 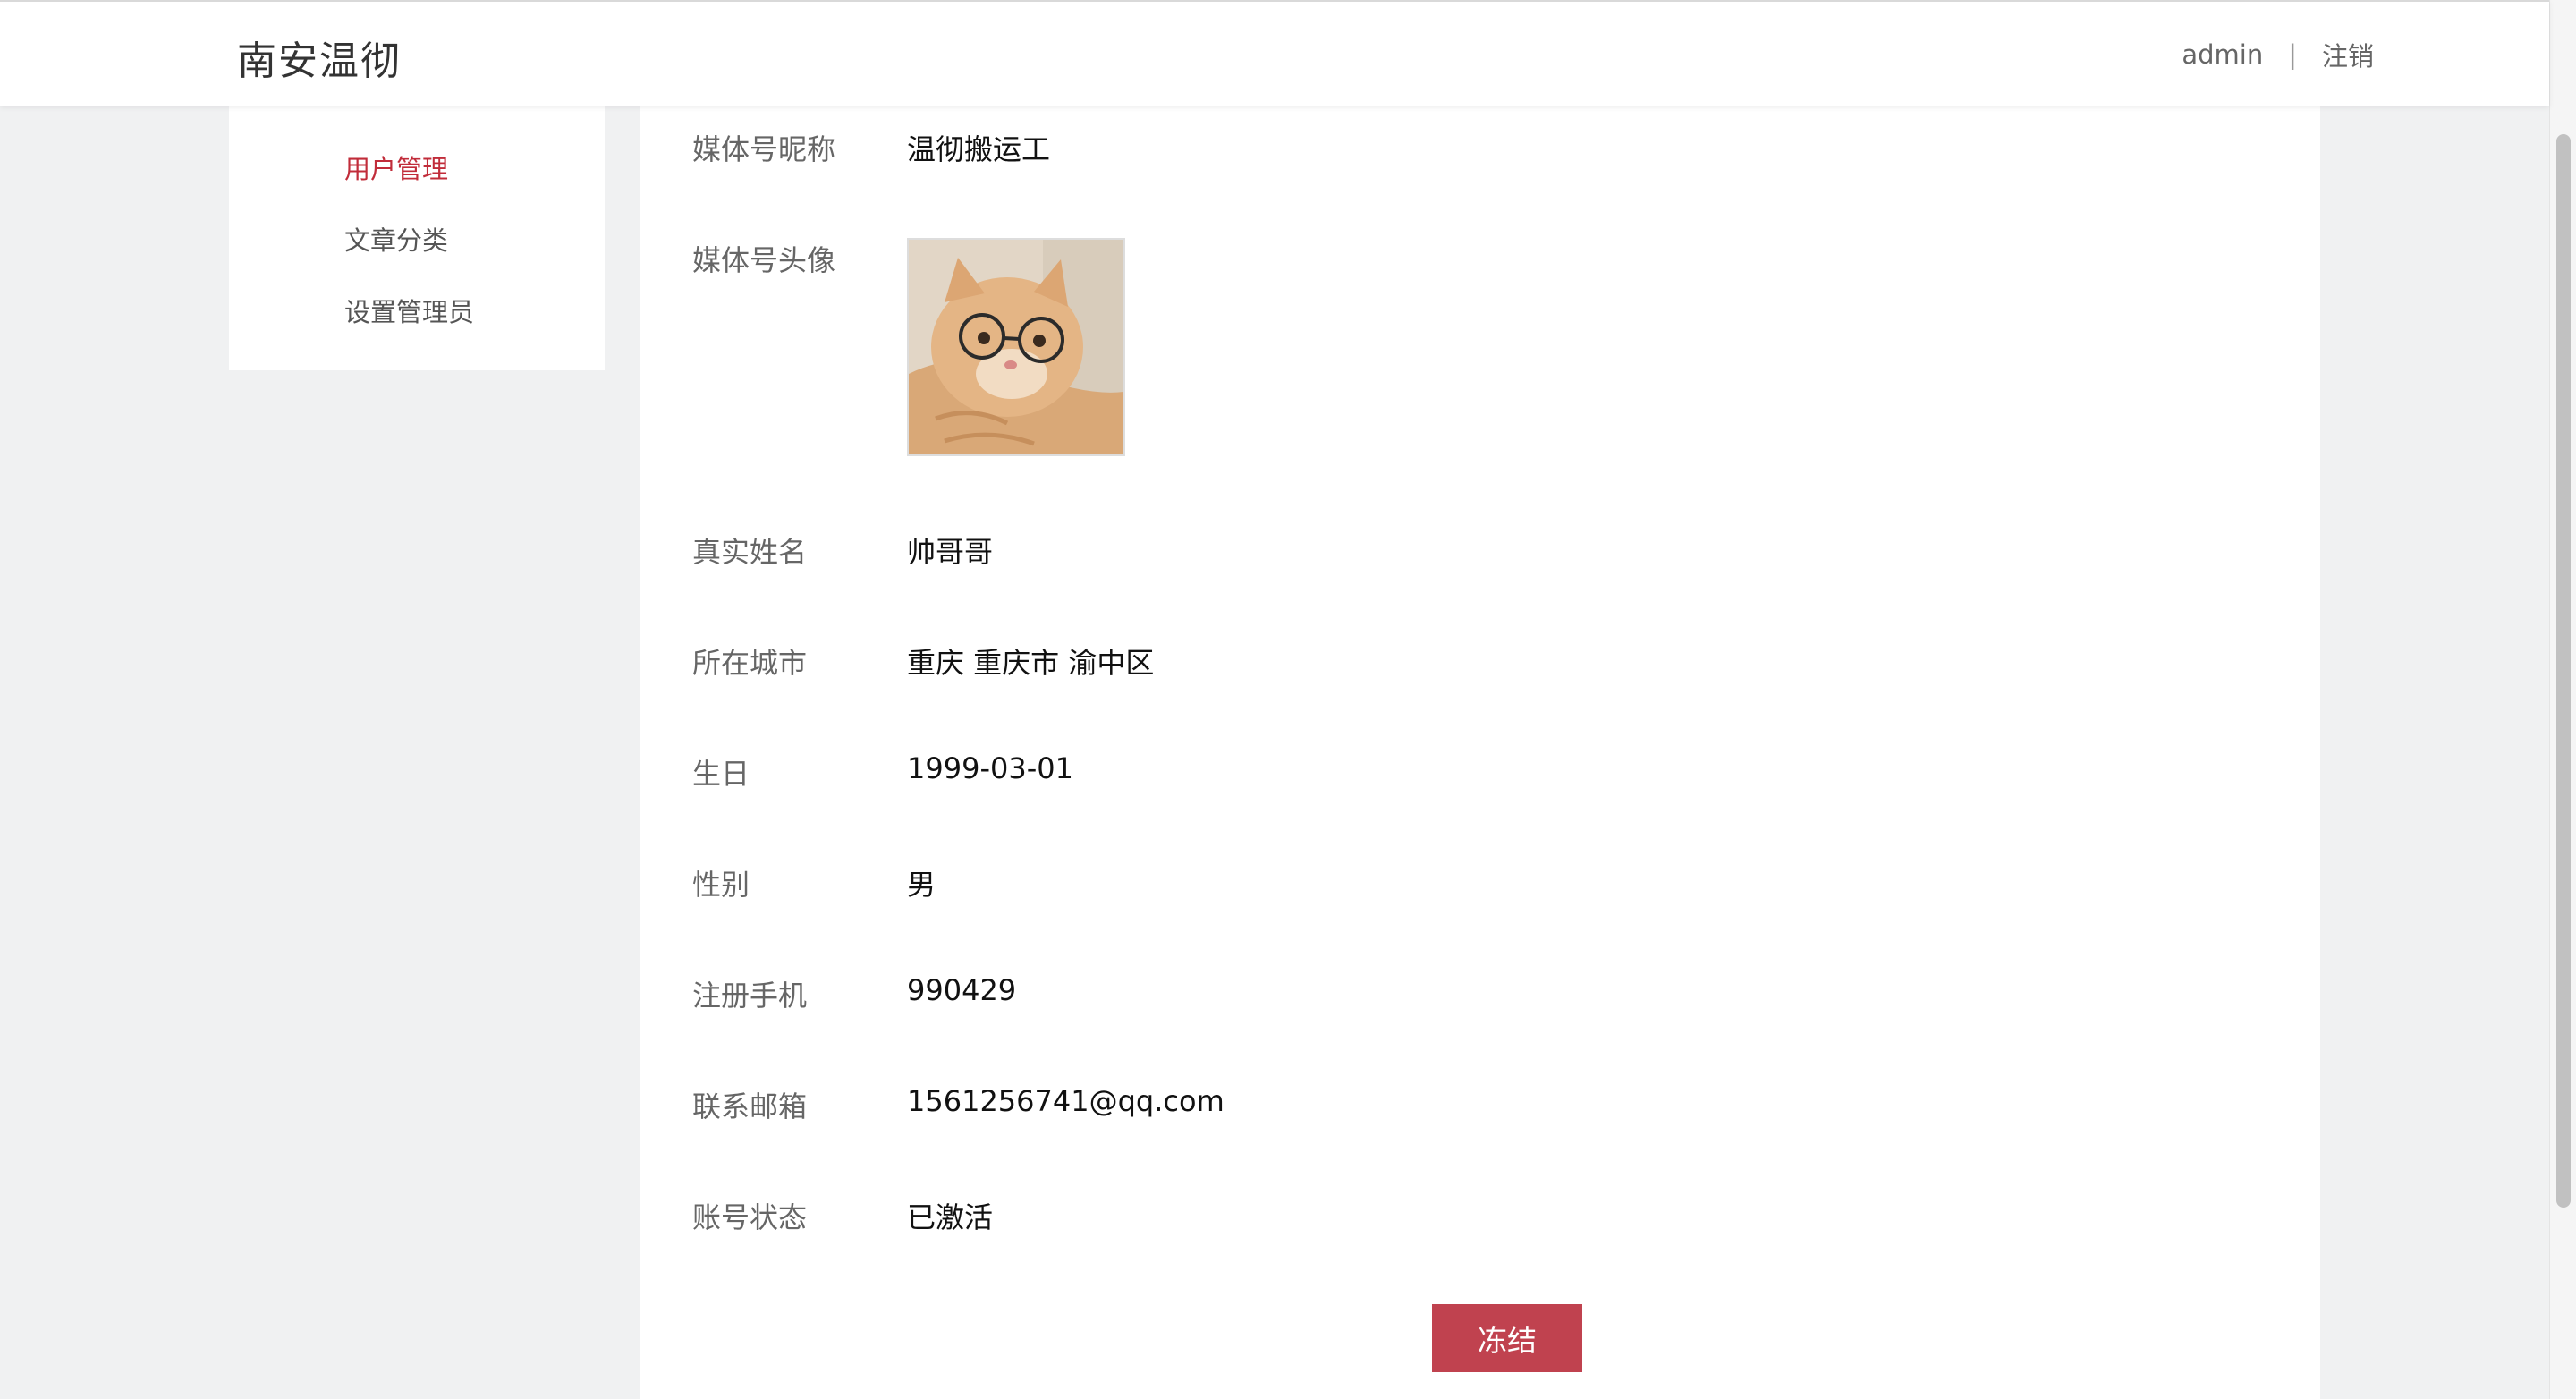 What do you see at coordinates (409, 310) in the screenshot?
I see `sidebar-item-set-admin: 设置管理员` at bounding box center [409, 310].